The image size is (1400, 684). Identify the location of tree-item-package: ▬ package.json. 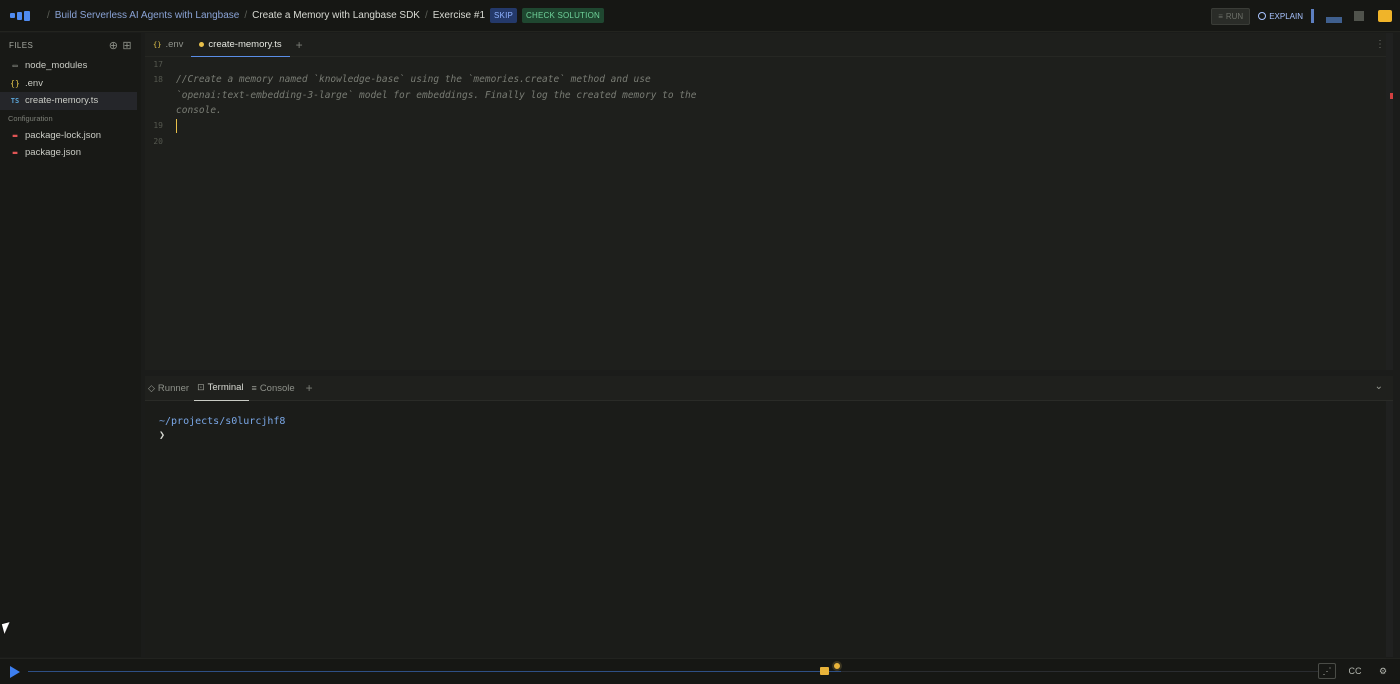
(70, 153).